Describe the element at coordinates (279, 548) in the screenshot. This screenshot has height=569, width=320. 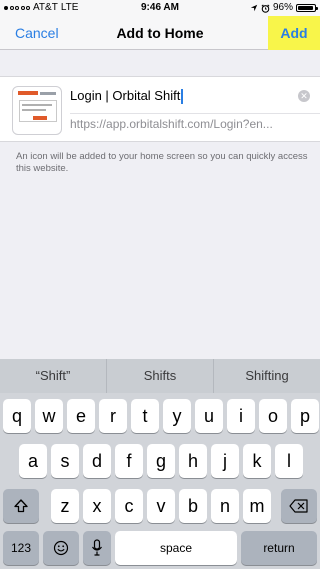
I see `return-key: return` at that location.